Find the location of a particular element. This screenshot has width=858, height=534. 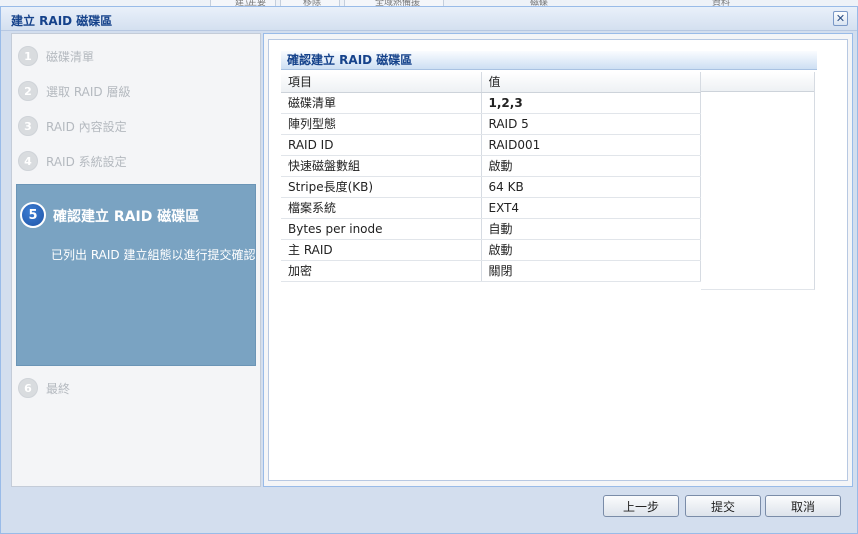

wizard-step-4: 4 RAID 系統設定 is located at coordinates (136, 161).